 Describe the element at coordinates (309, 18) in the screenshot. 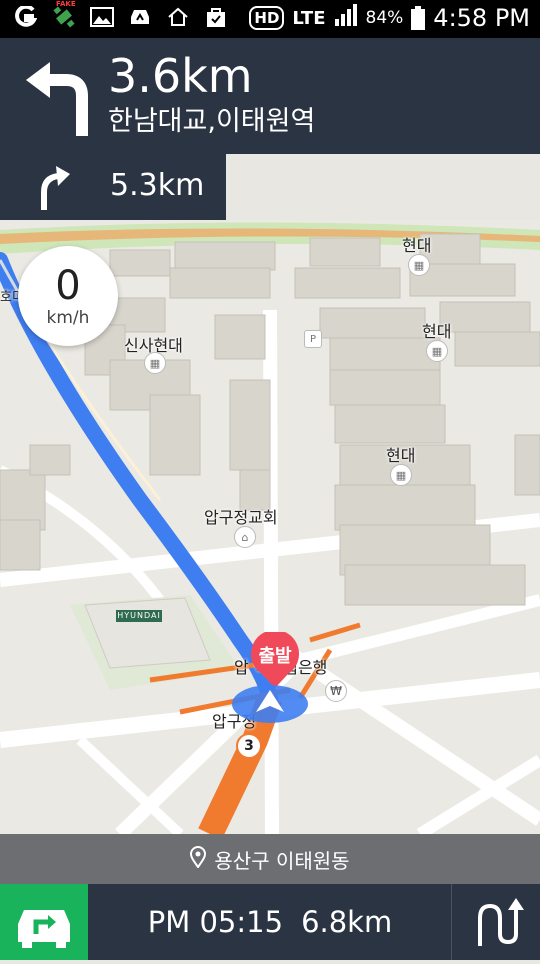

I see `network-type: LTE` at that location.